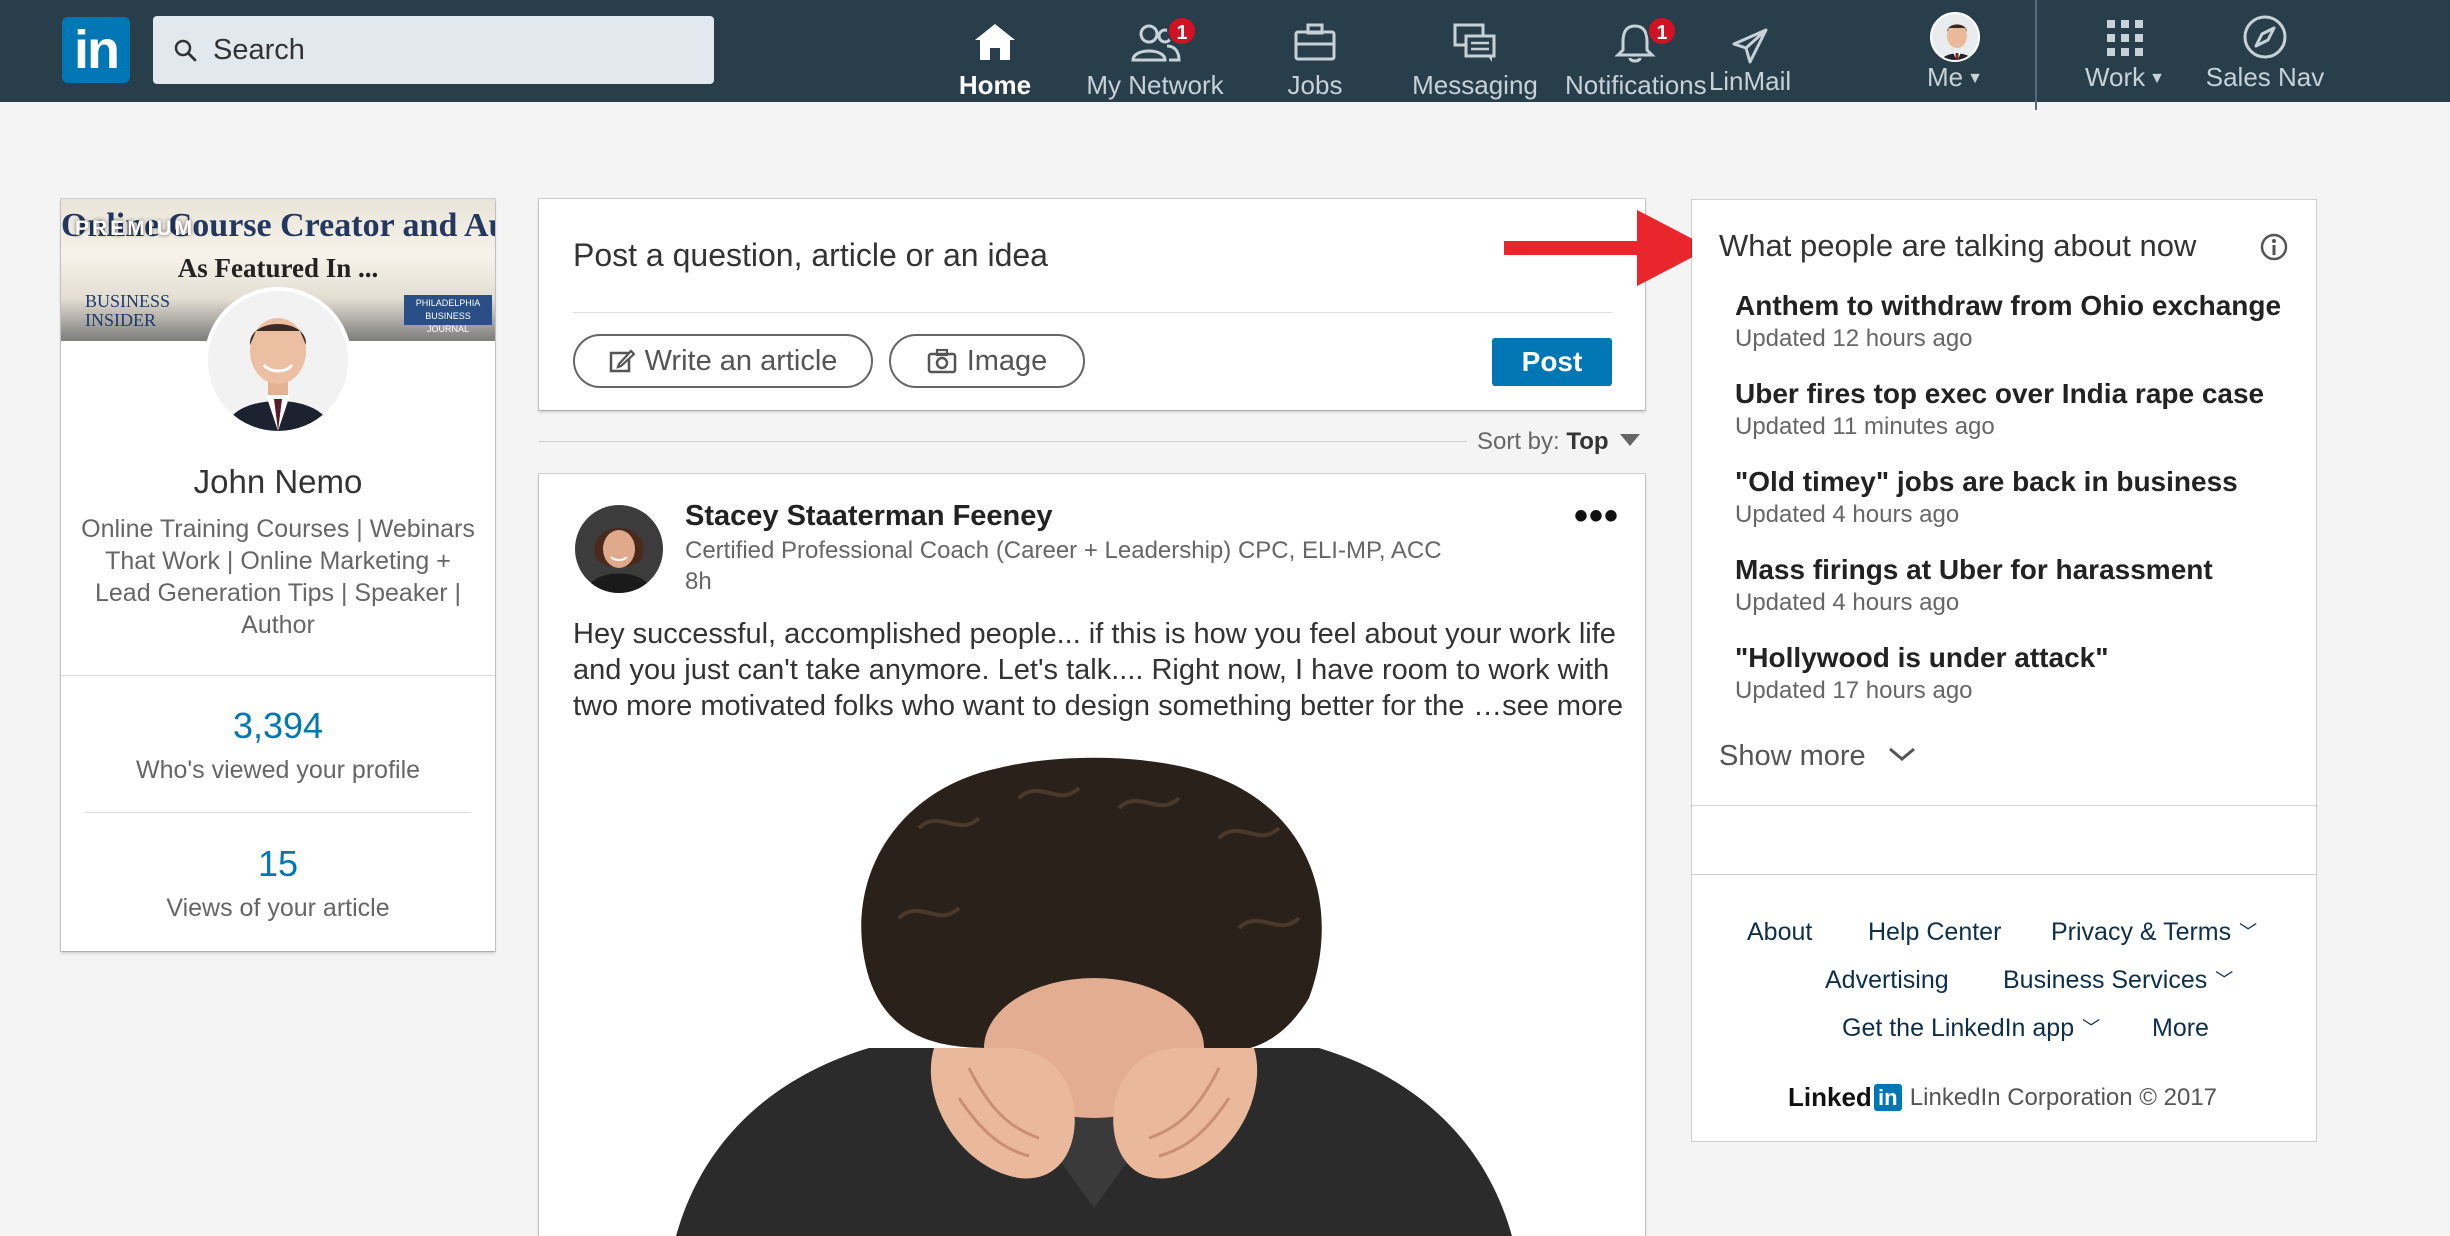 This screenshot has width=2450, height=1236. What do you see at coordinates (2141, 932) in the screenshot?
I see `footer-link-privacy-terms-label: Privacy & Terms` at bounding box center [2141, 932].